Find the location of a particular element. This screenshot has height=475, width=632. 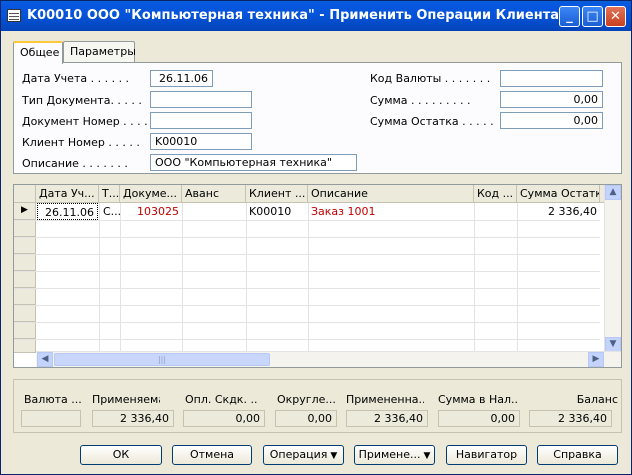

tab-general: Общее is located at coordinates (38, 52).